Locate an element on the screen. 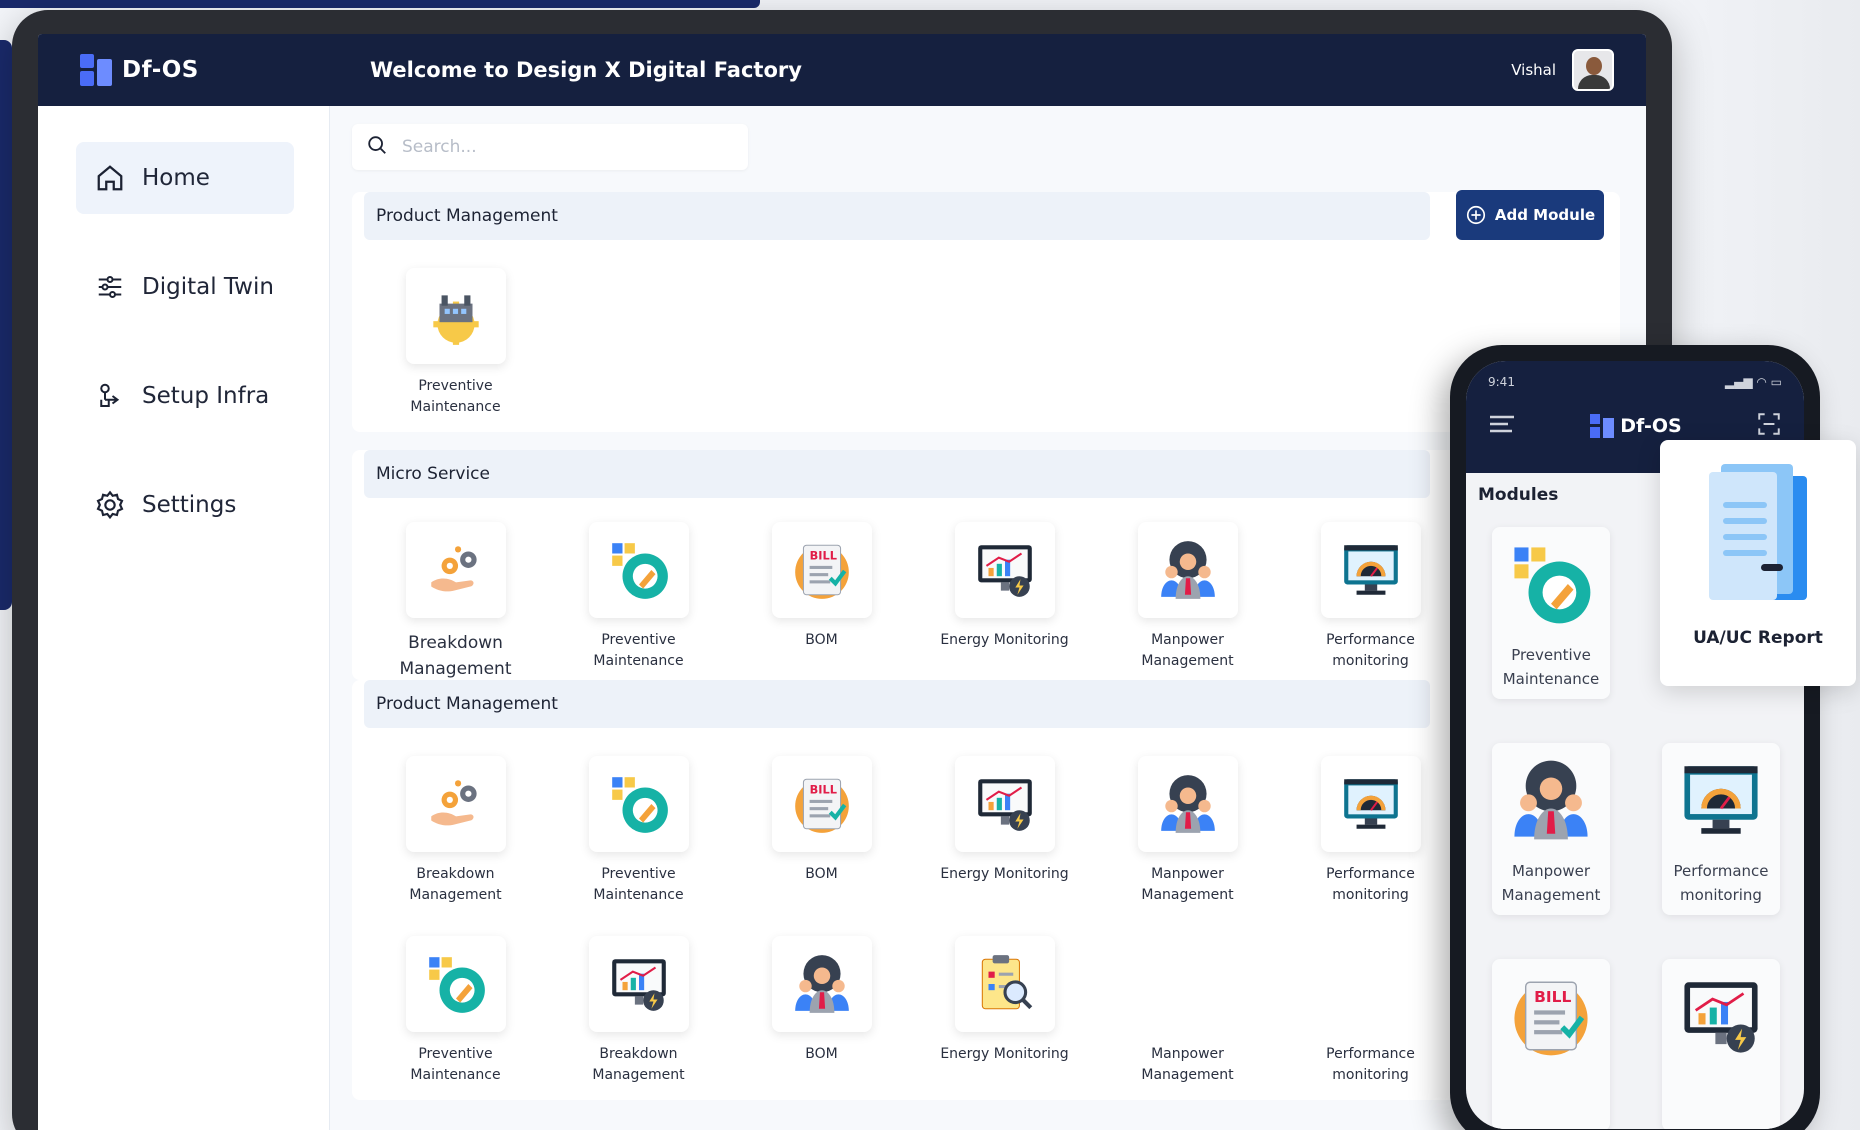  phone-logo: Df-OS is located at coordinates (1636, 426).